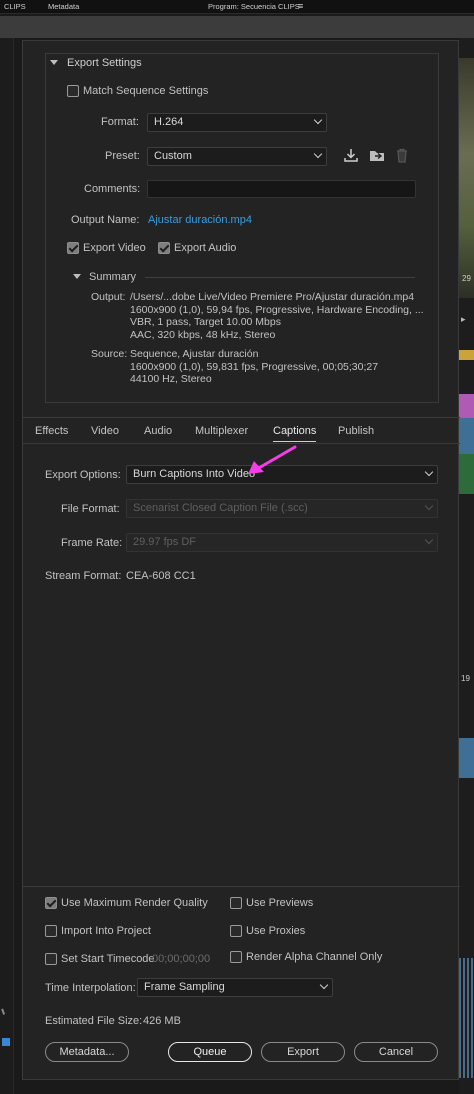 This screenshot has height=1094, width=474. I want to click on set-start-timecode-label: Set Start Timecode, so click(108, 959).